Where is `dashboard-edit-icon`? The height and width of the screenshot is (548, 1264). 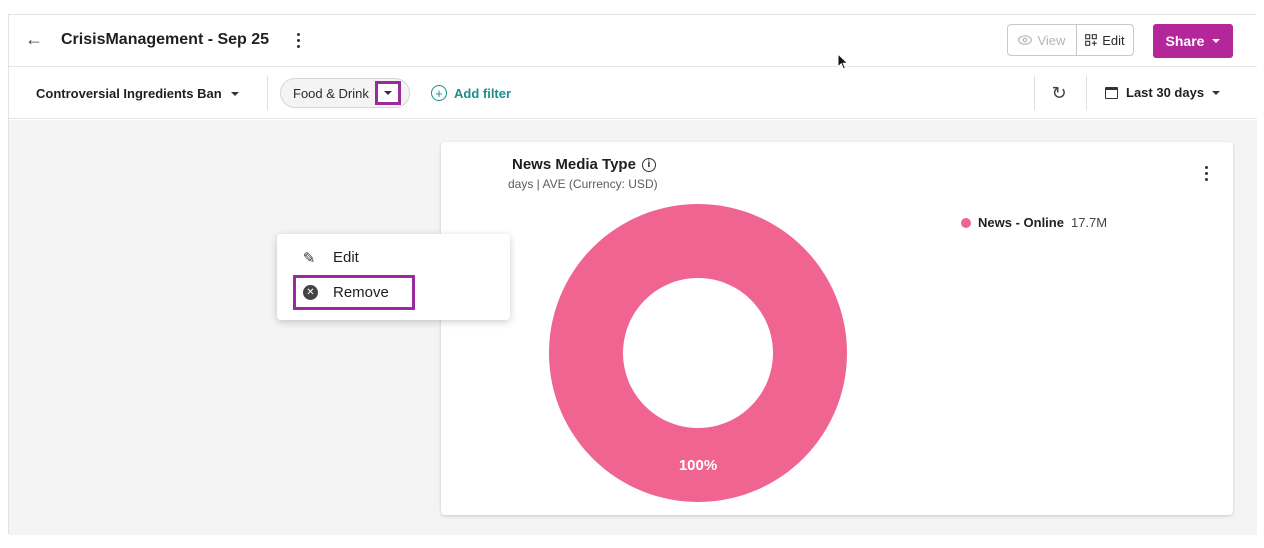 dashboard-edit-icon is located at coordinates (1091, 40).